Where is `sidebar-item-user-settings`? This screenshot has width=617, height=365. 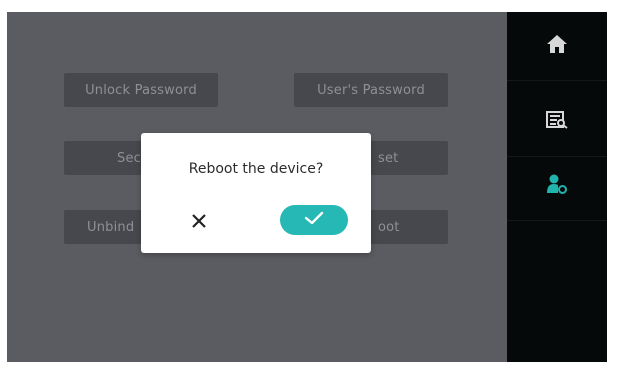 sidebar-item-user-settings is located at coordinates (557, 186).